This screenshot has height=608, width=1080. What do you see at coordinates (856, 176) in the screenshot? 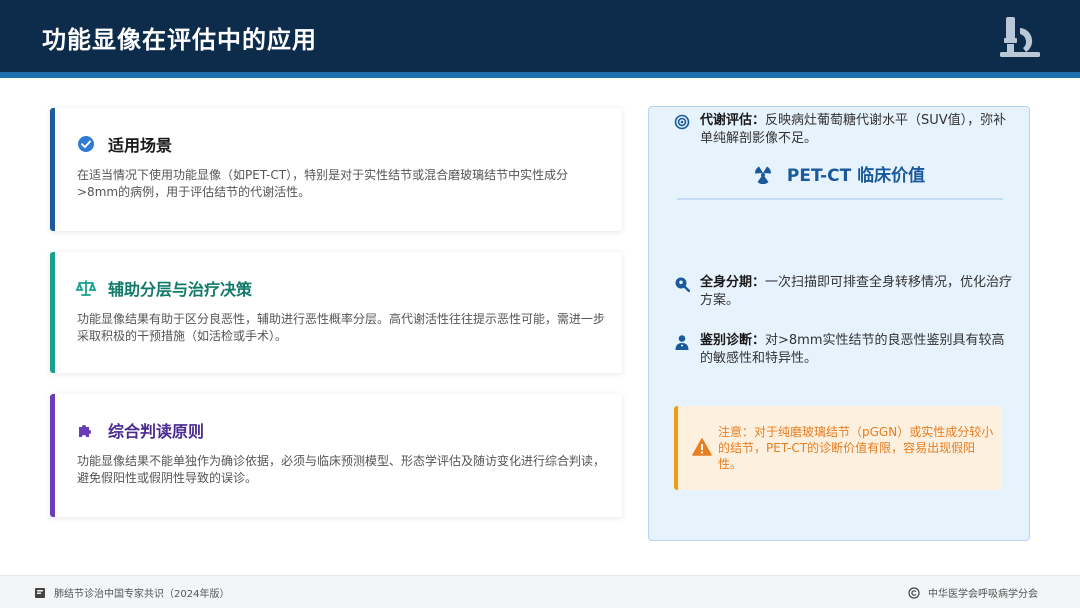
I see `panel-title: PET-CT 临床价值` at bounding box center [856, 176].